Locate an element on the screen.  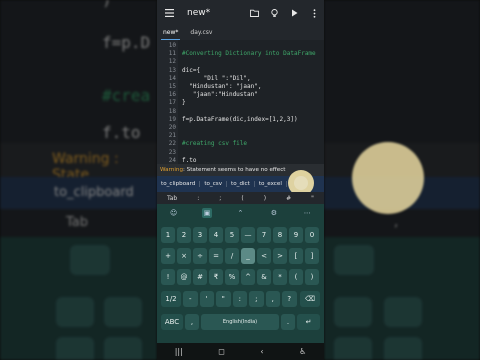
key-row2: < is located at coordinates (264, 256).